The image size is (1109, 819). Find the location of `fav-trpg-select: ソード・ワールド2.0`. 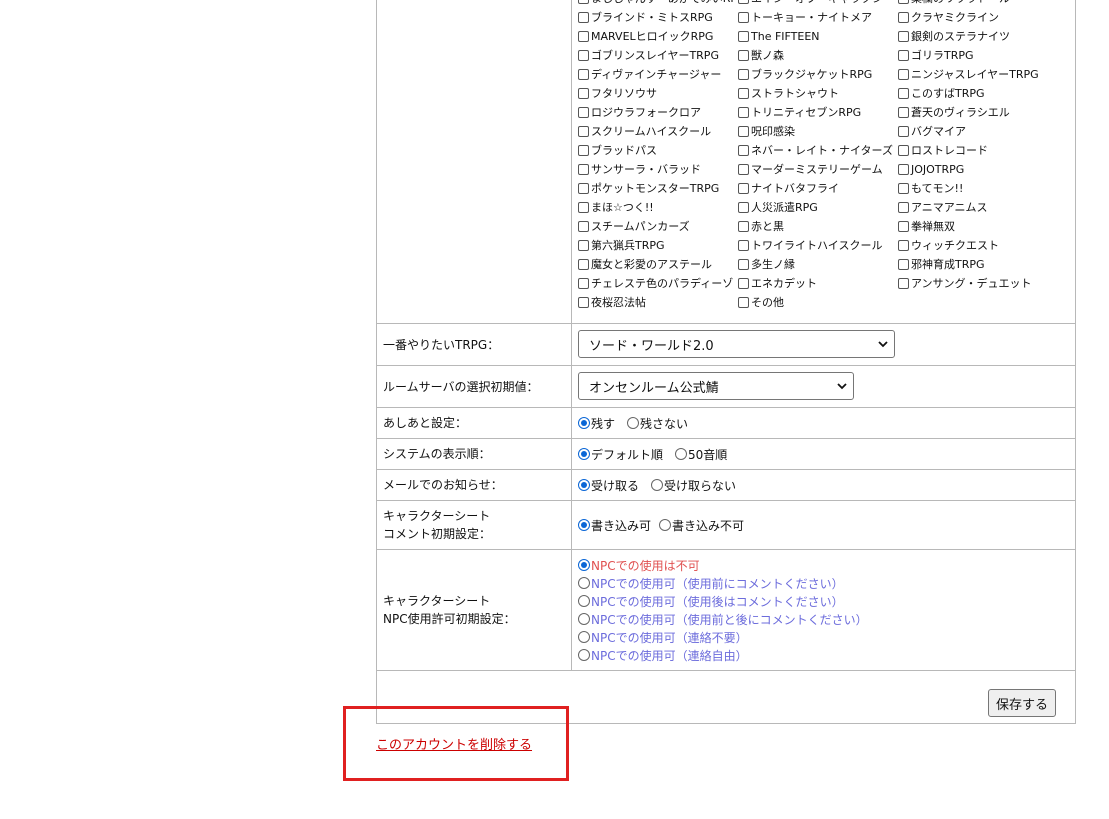

fav-trpg-select: ソード・ワールド2.0 is located at coordinates (736, 344).